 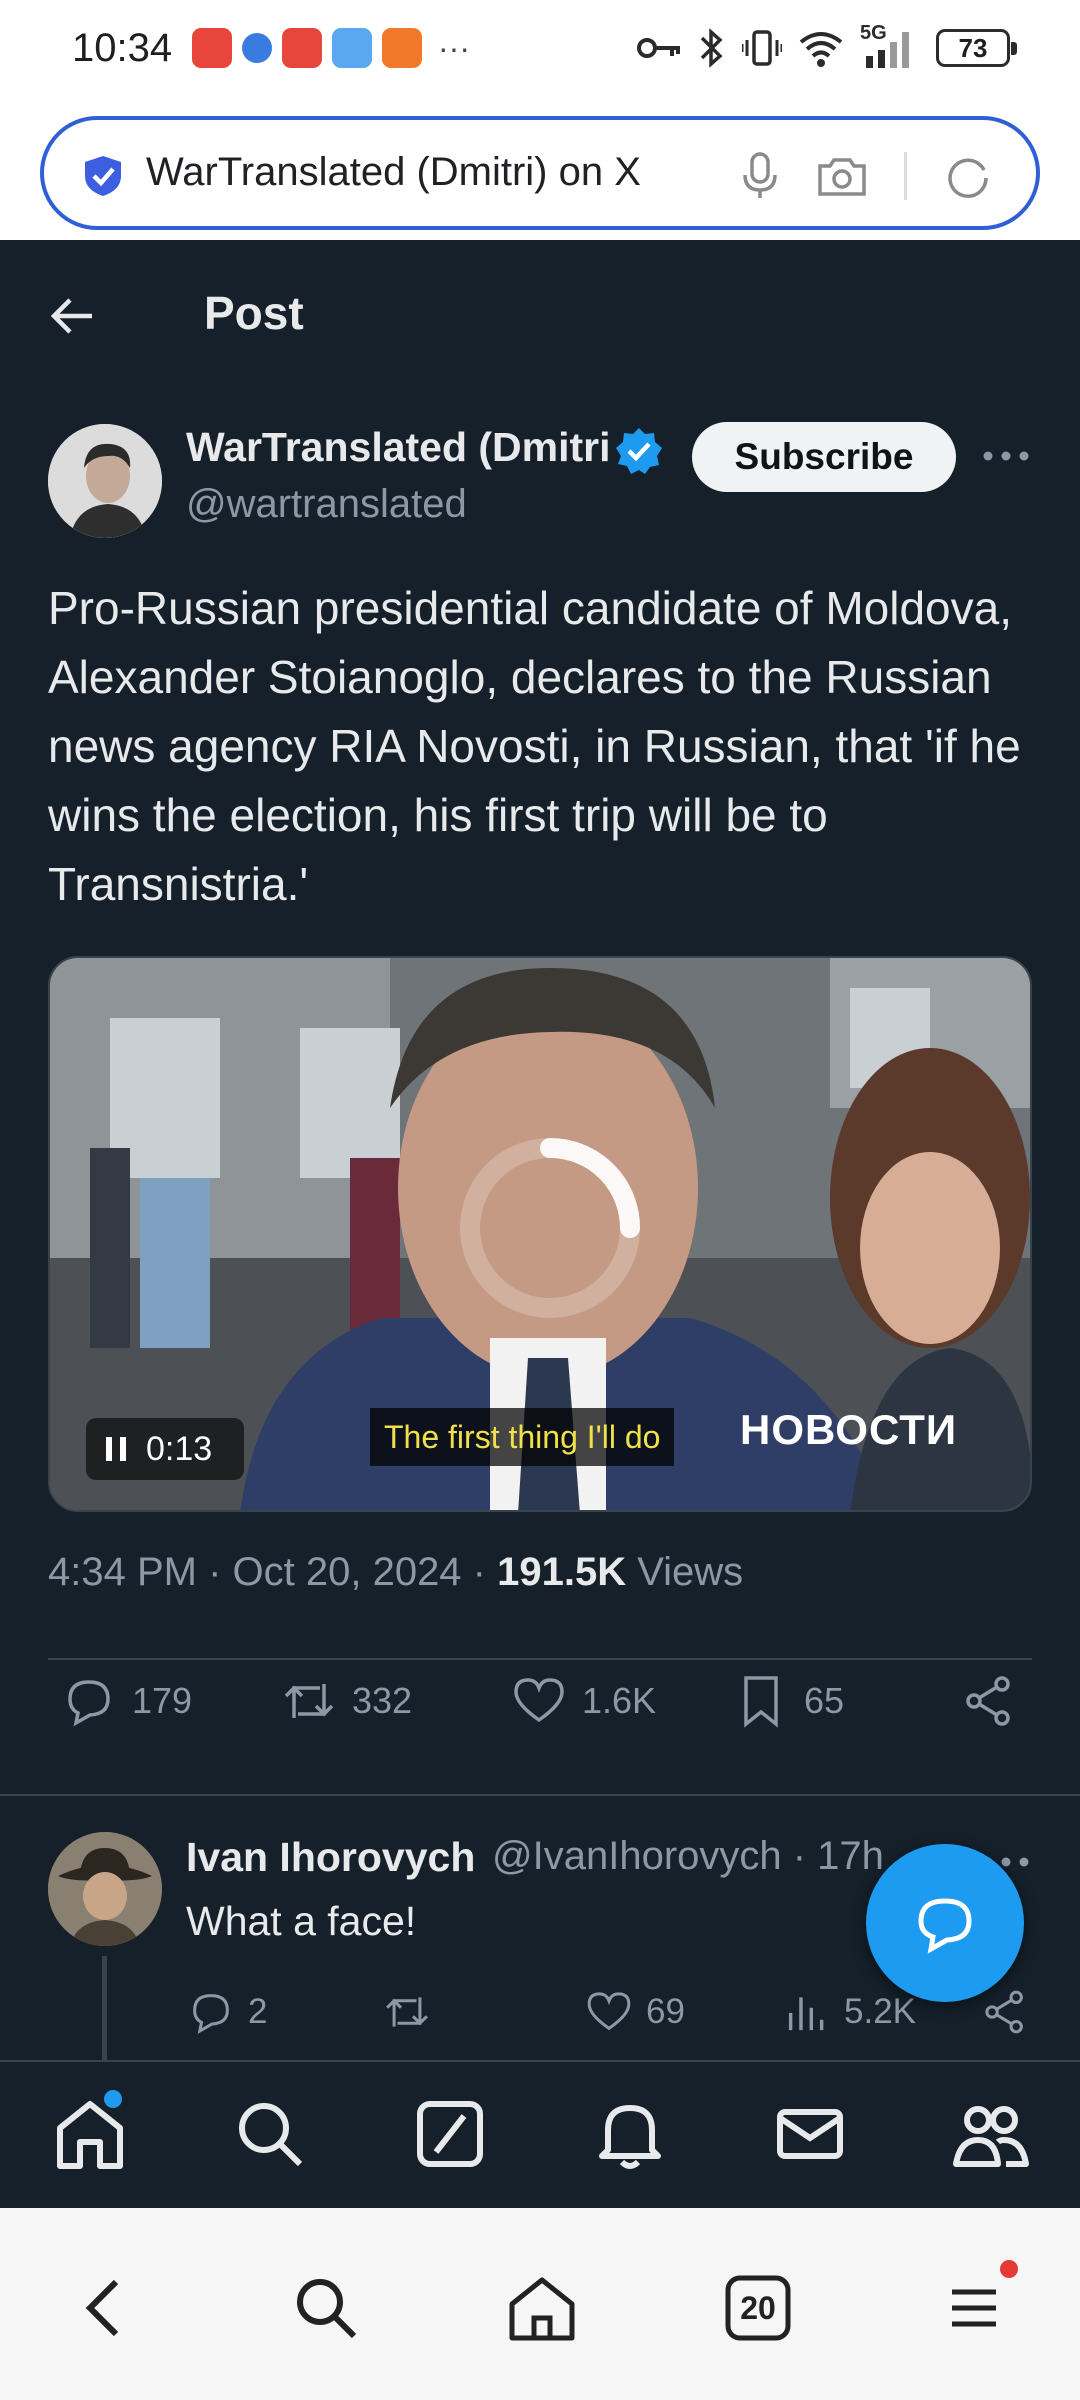 What do you see at coordinates (760, 176) in the screenshot?
I see `microphone-icon` at bounding box center [760, 176].